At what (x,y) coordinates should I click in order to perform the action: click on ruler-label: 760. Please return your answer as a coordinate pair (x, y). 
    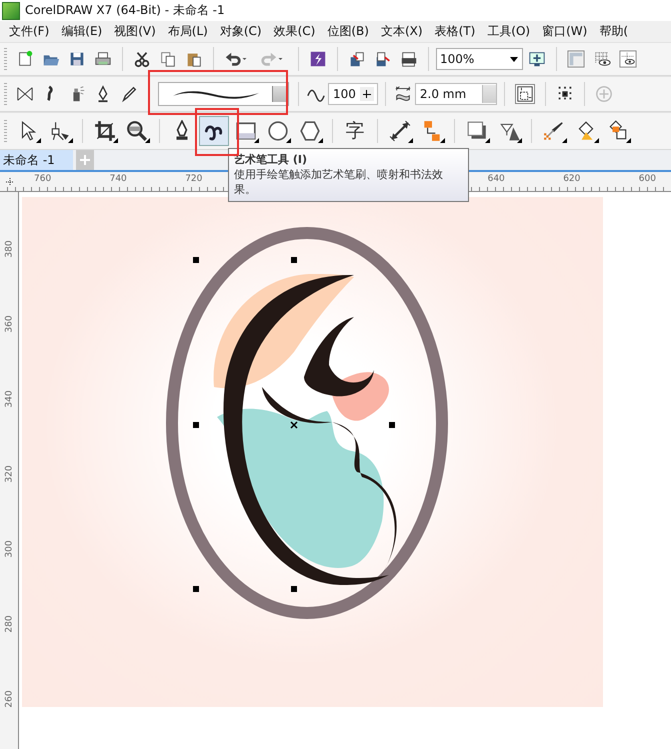
    Looking at the image, I should click on (43, 179).